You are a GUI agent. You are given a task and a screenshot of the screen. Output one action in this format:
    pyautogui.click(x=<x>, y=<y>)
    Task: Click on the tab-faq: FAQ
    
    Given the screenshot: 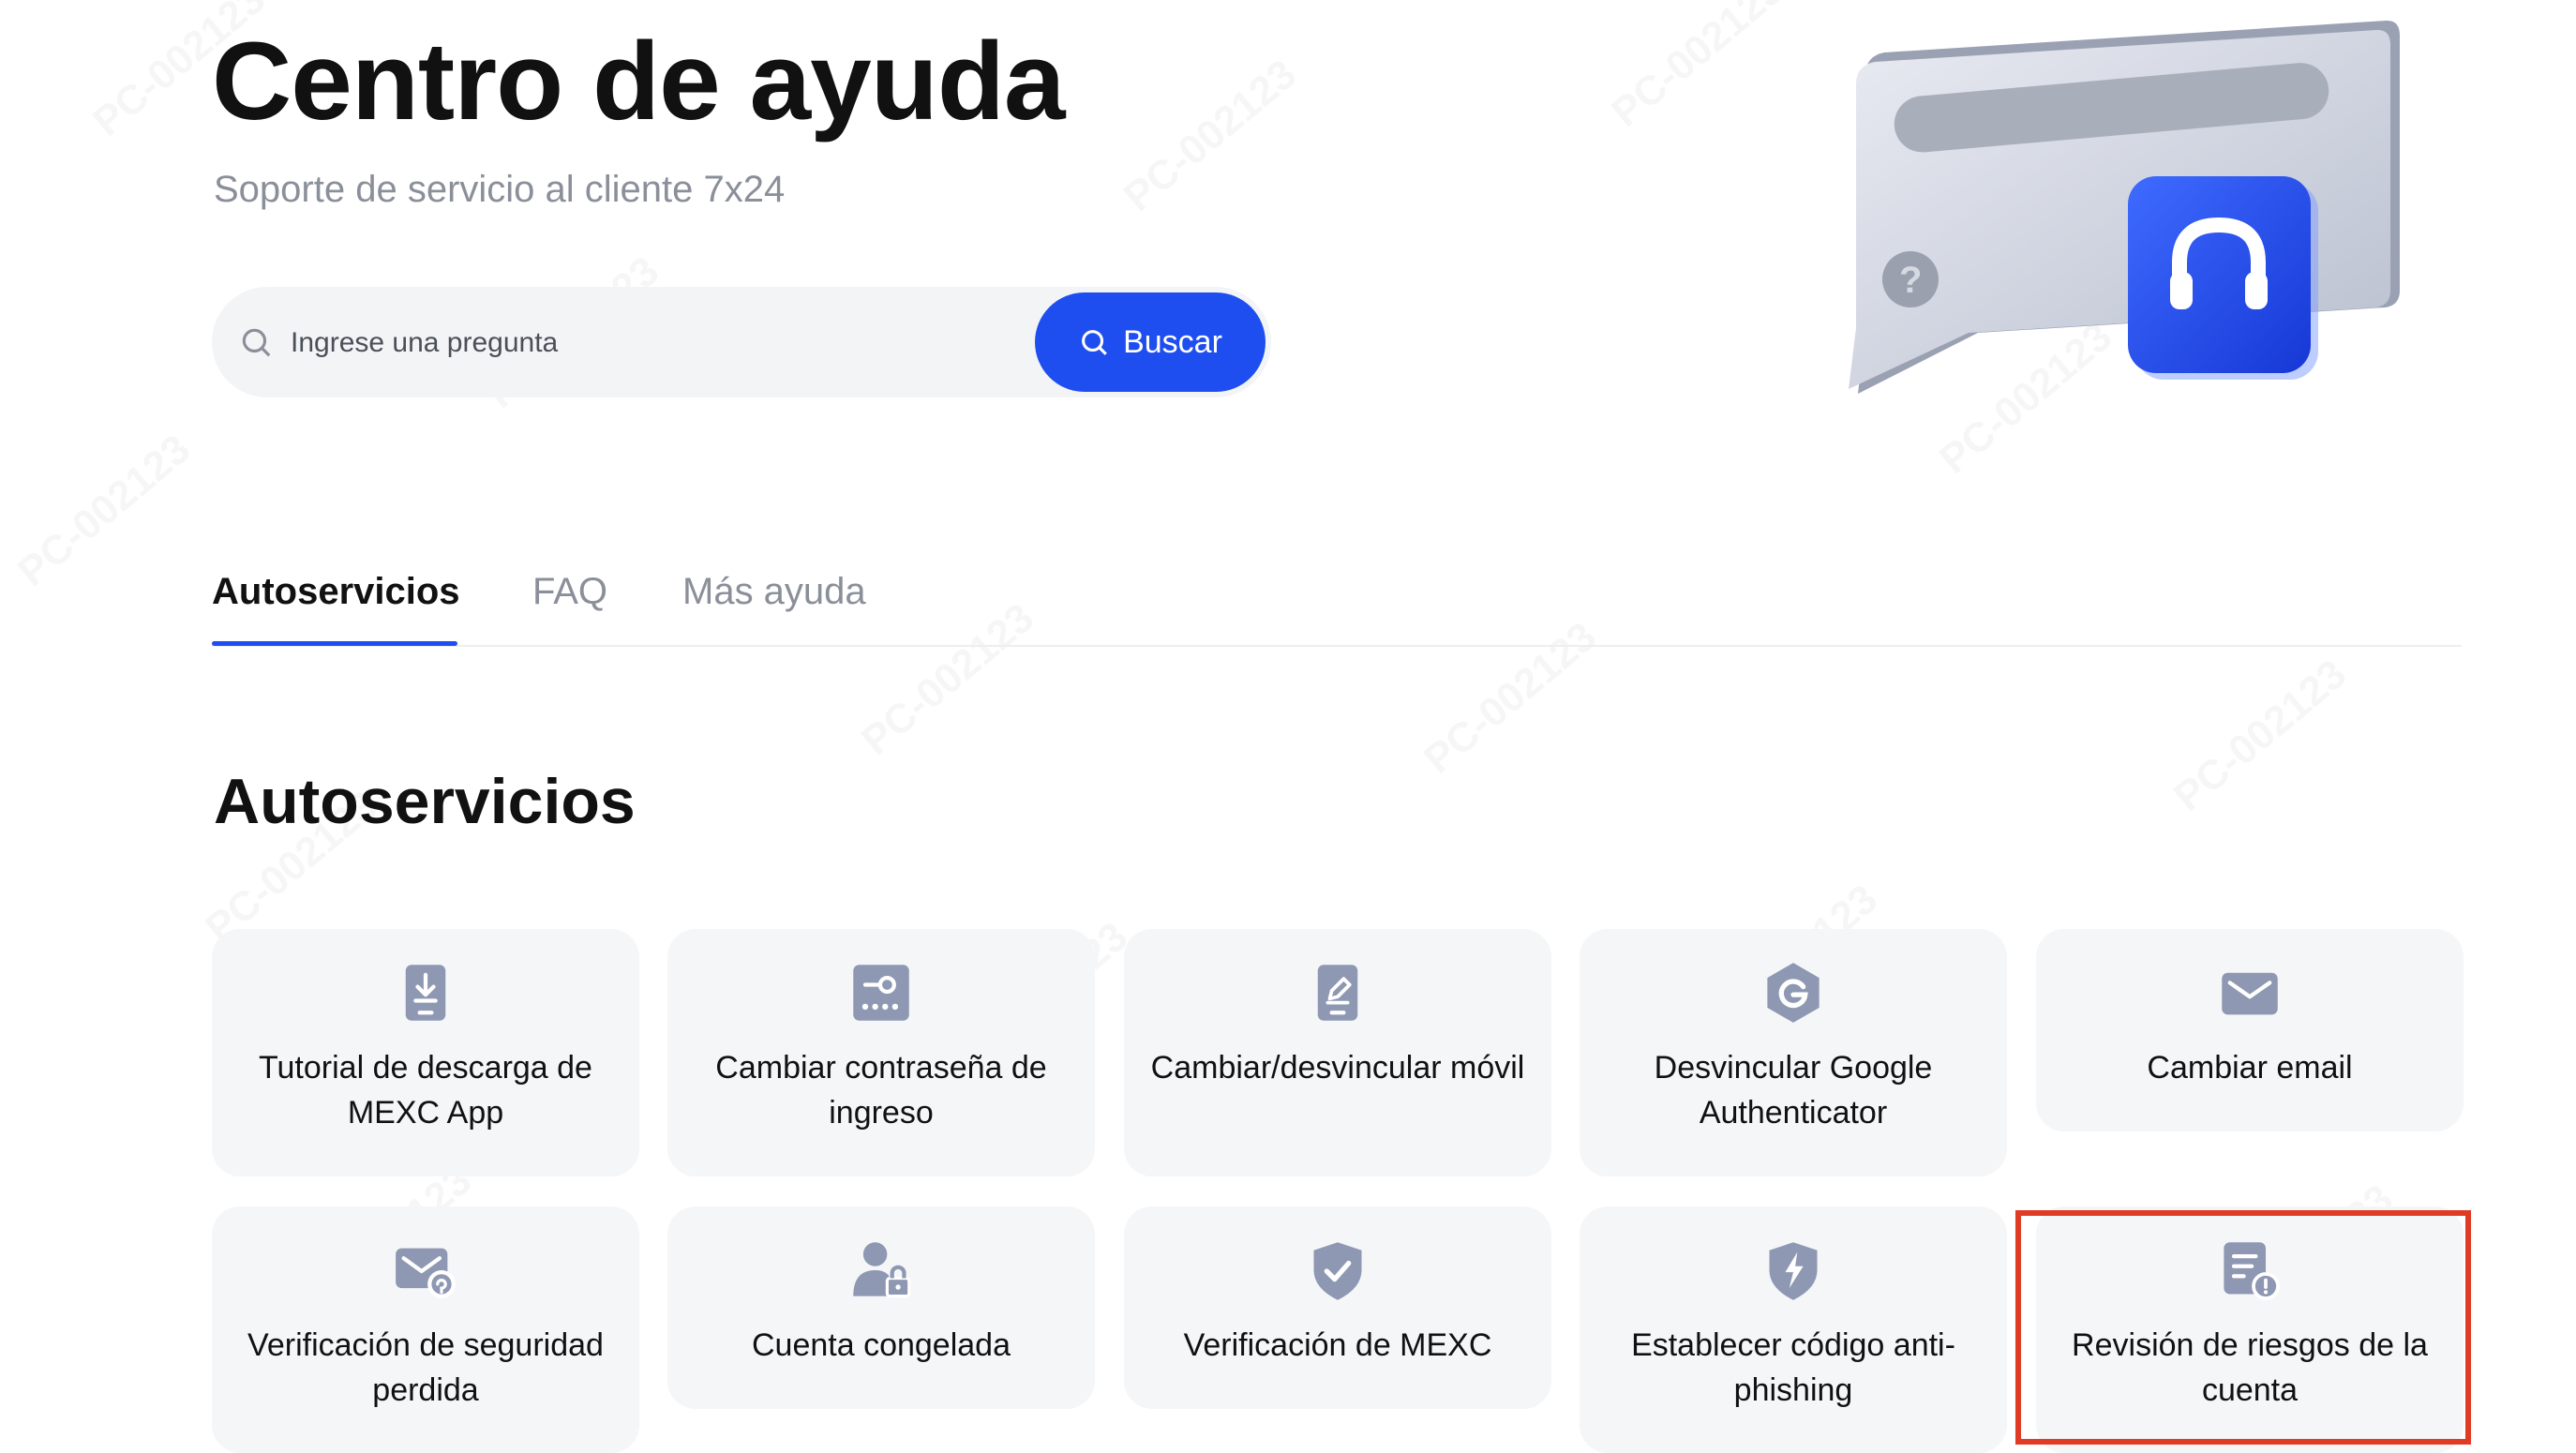 What is the action you would take?
    pyautogui.click(x=569, y=591)
    